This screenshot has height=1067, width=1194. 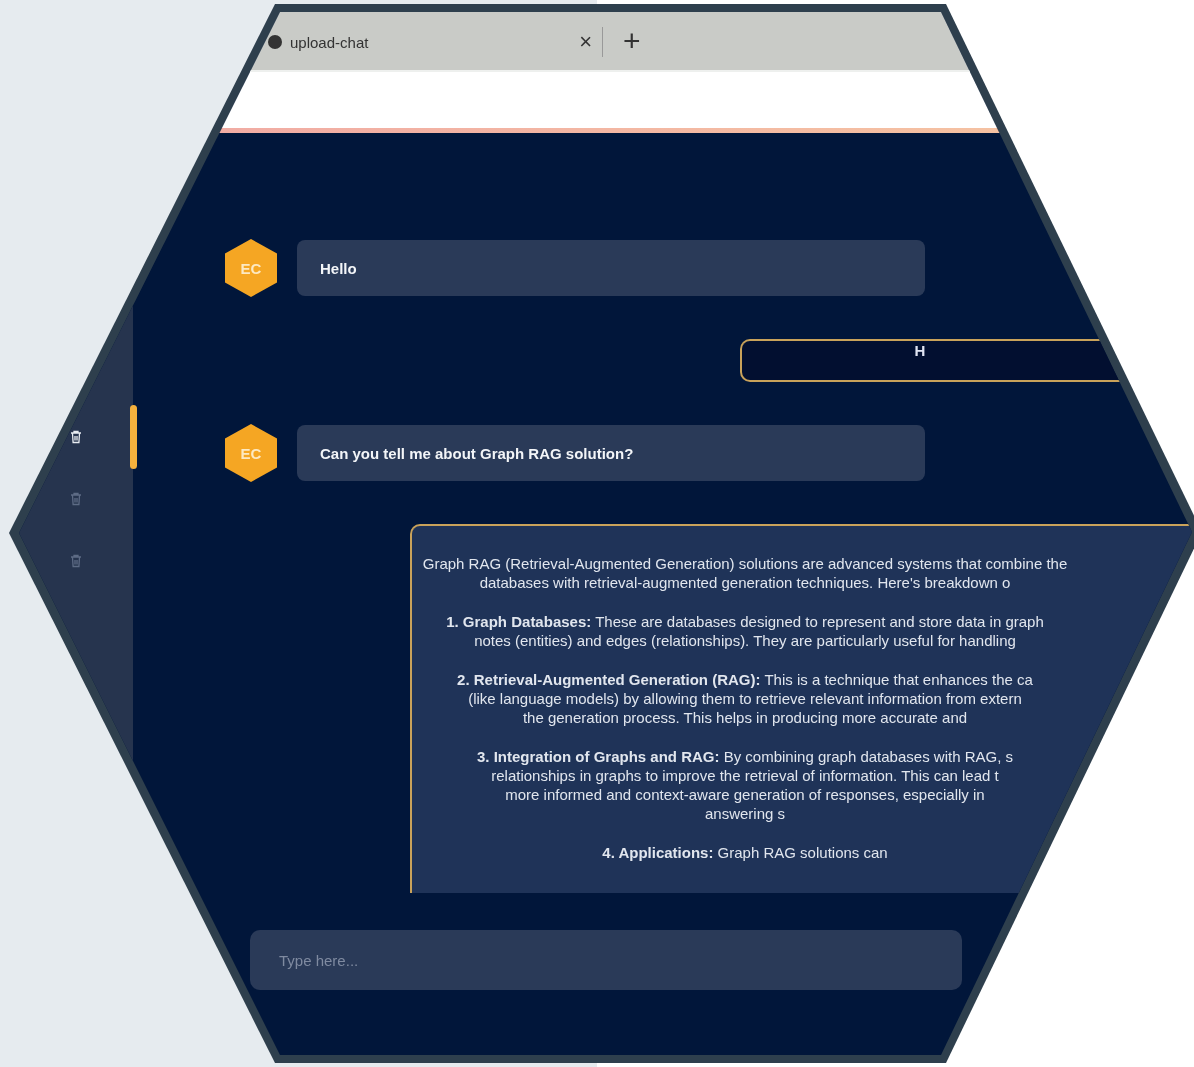 What do you see at coordinates (611, 453) in the screenshot?
I see `user-message: Can you tell me about Graph RAG solution?` at bounding box center [611, 453].